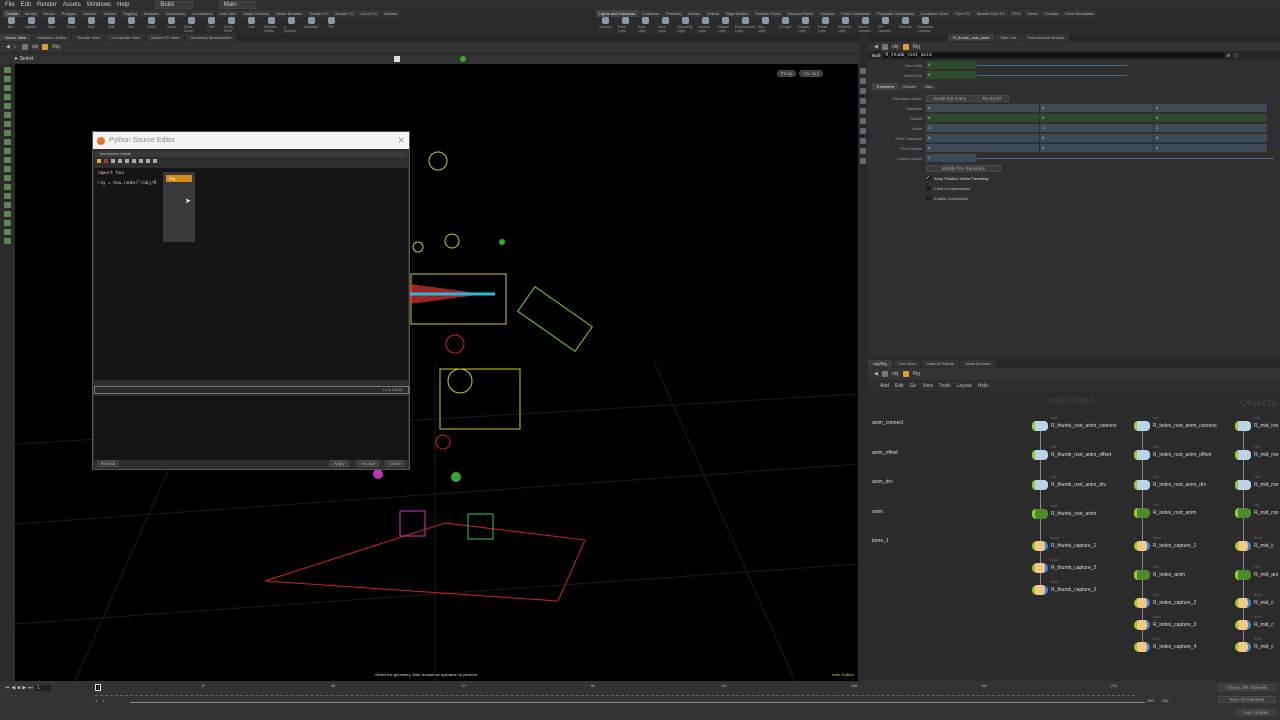  What do you see at coordinates (111, 23) in the screenshot?
I see `shelf-tool: Null` at bounding box center [111, 23].